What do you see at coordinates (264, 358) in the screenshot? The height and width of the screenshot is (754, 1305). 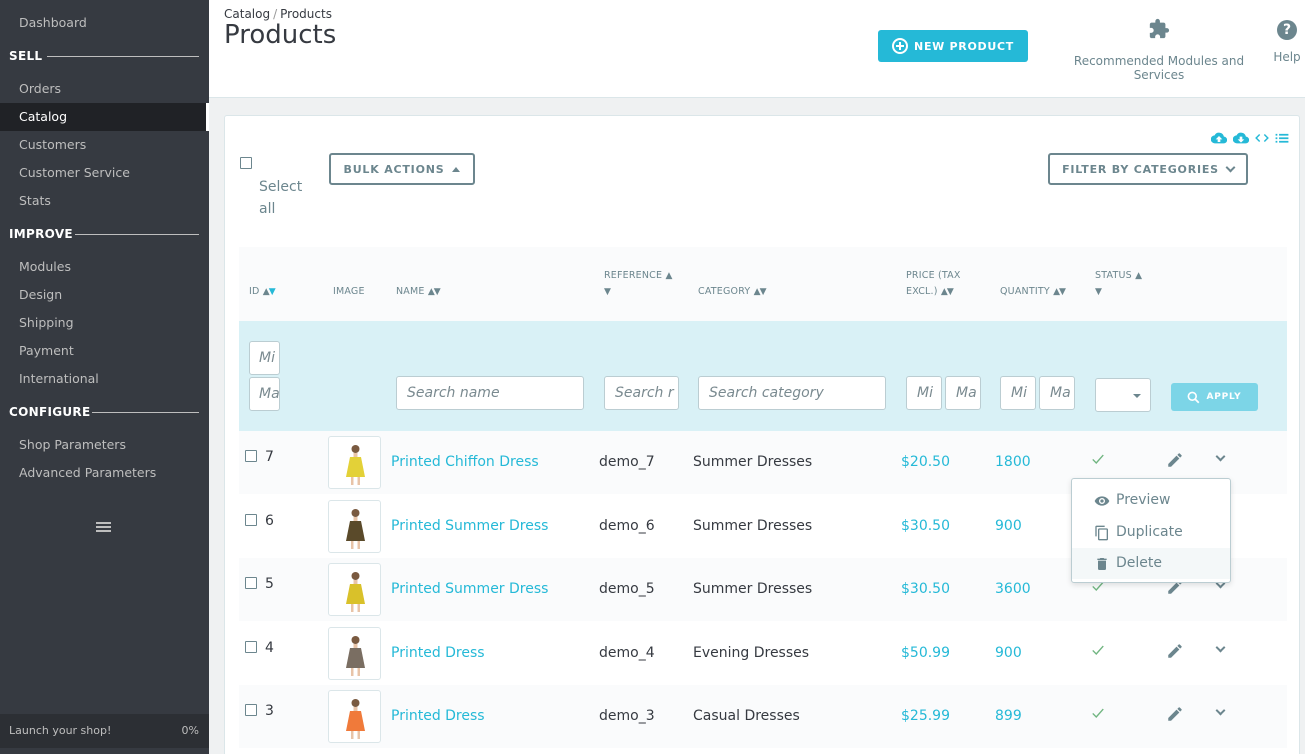 I see `id-min-input: Mi` at bounding box center [264, 358].